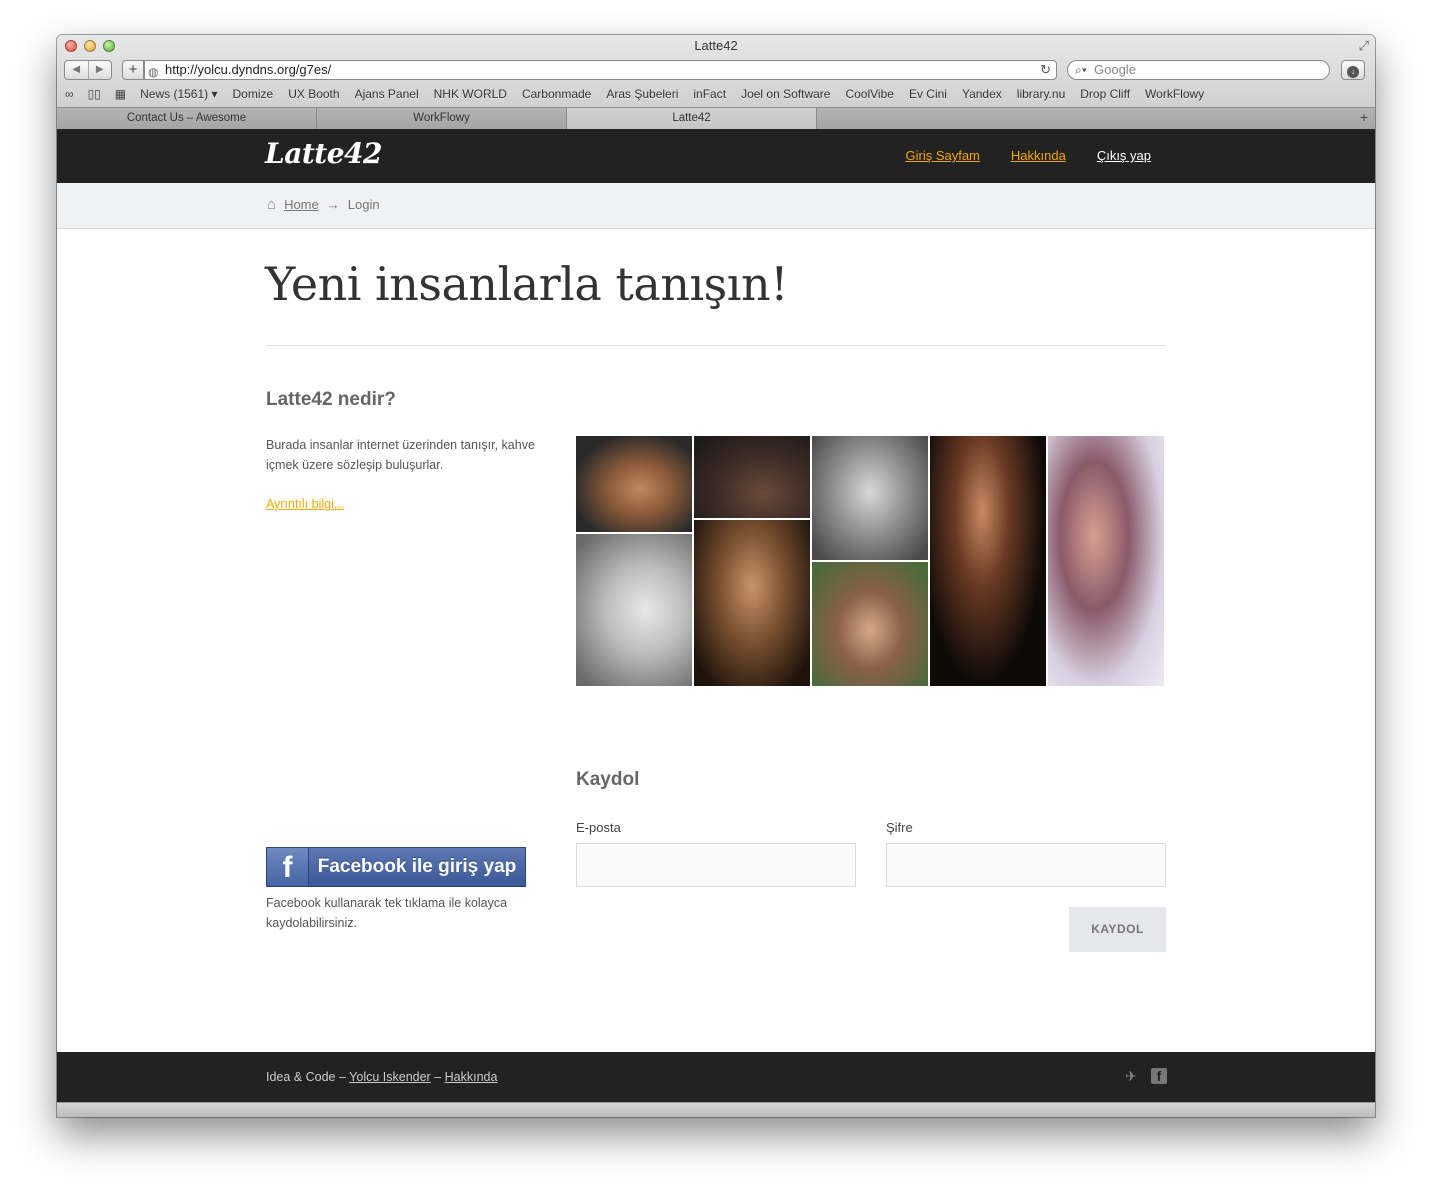 The height and width of the screenshot is (1196, 1432). Describe the element at coordinates (1115, 69) in the screenshot. I see `search-placeholder: Google` at that location.